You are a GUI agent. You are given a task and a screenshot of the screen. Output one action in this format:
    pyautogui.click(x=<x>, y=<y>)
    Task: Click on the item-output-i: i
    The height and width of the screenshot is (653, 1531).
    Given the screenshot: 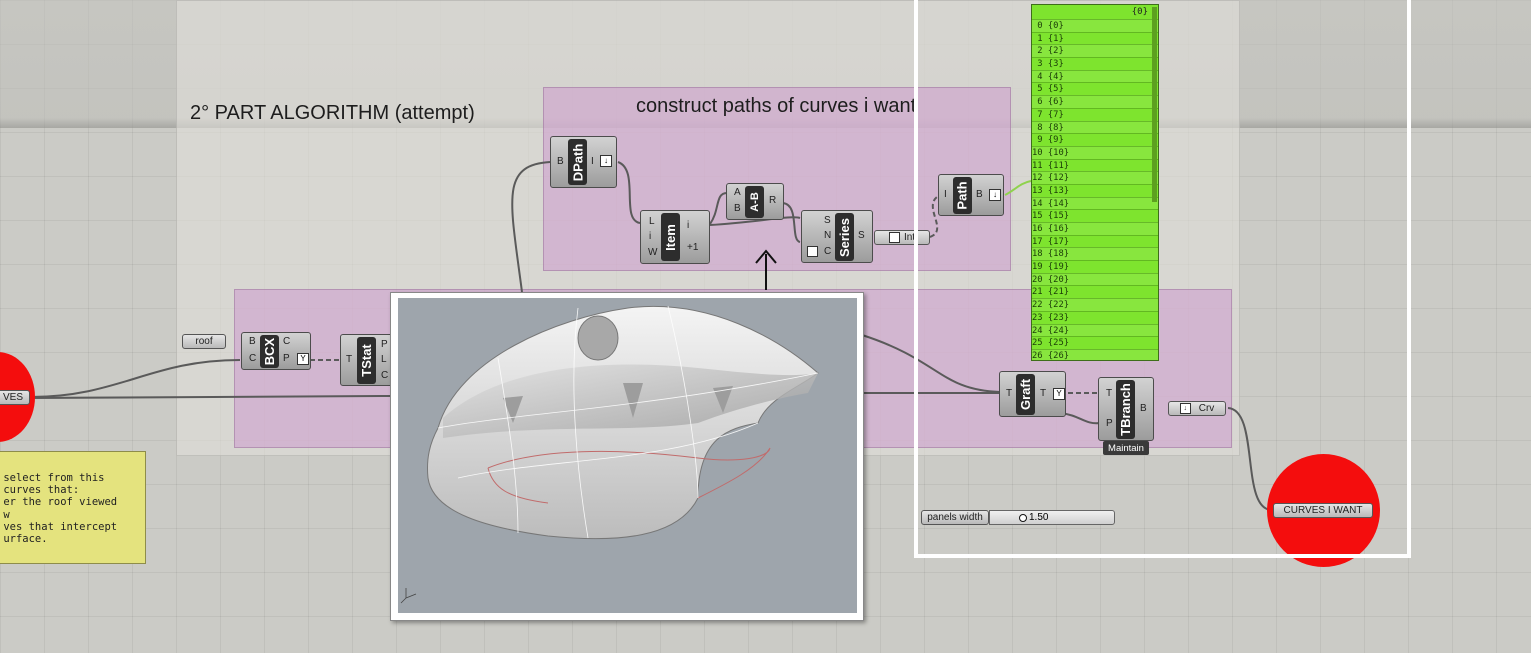 What is the action you would take?
    pyautogui.click(x=688, y=225)
    